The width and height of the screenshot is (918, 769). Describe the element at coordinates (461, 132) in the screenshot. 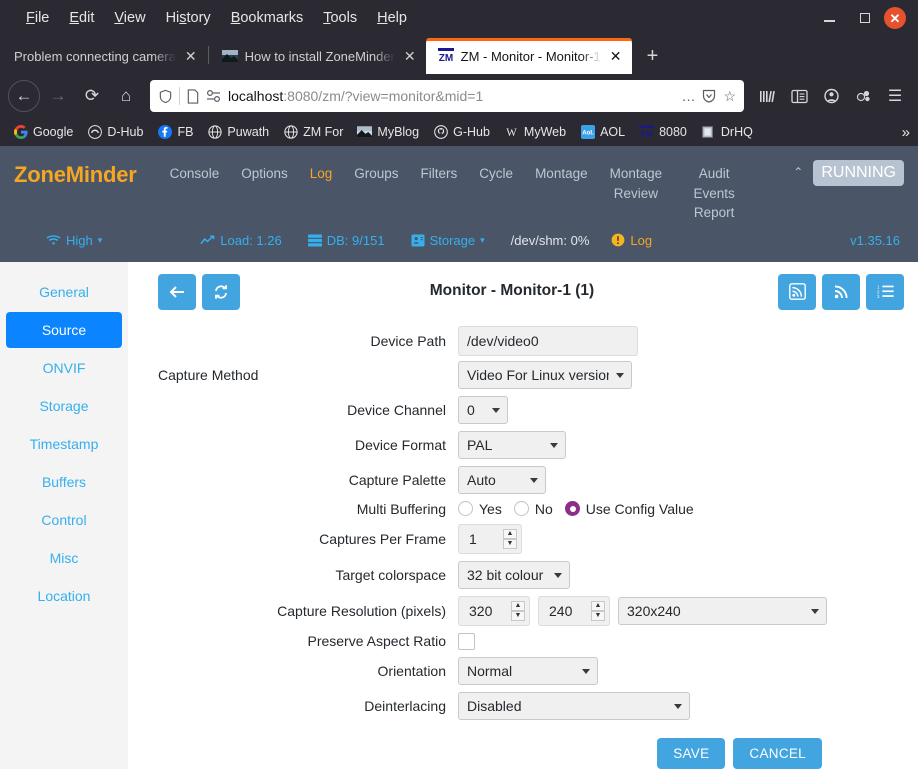

I see `bookmark-g-hub: G-Hub` at that location.